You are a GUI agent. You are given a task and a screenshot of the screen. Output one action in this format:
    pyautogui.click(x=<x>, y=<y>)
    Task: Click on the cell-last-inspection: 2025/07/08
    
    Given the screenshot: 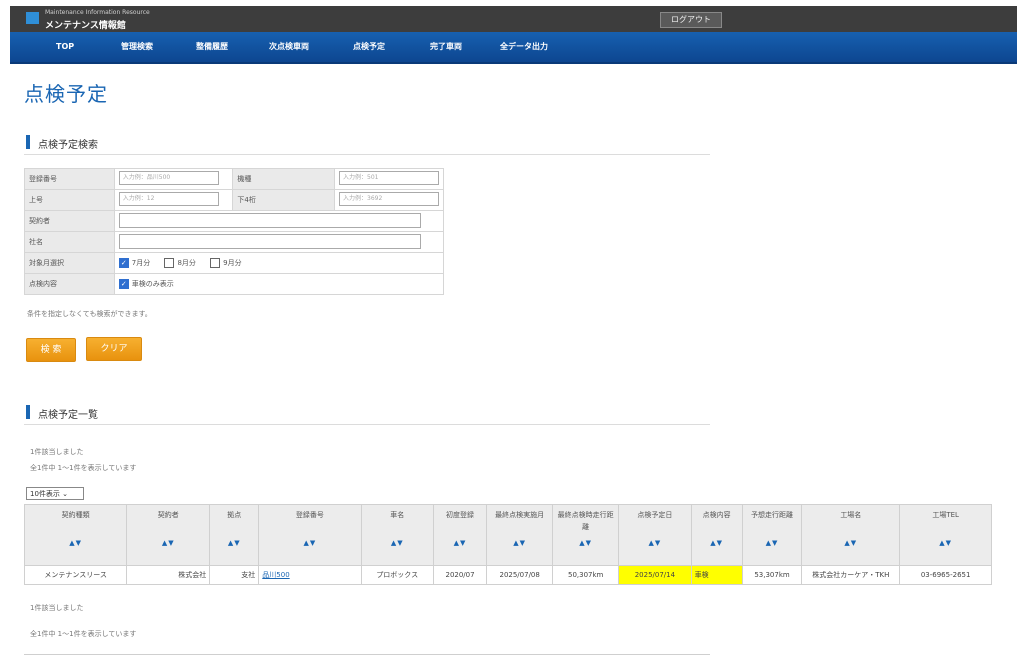 What is the action you would take?
    pyautogui.click(x=520, y=575)
    